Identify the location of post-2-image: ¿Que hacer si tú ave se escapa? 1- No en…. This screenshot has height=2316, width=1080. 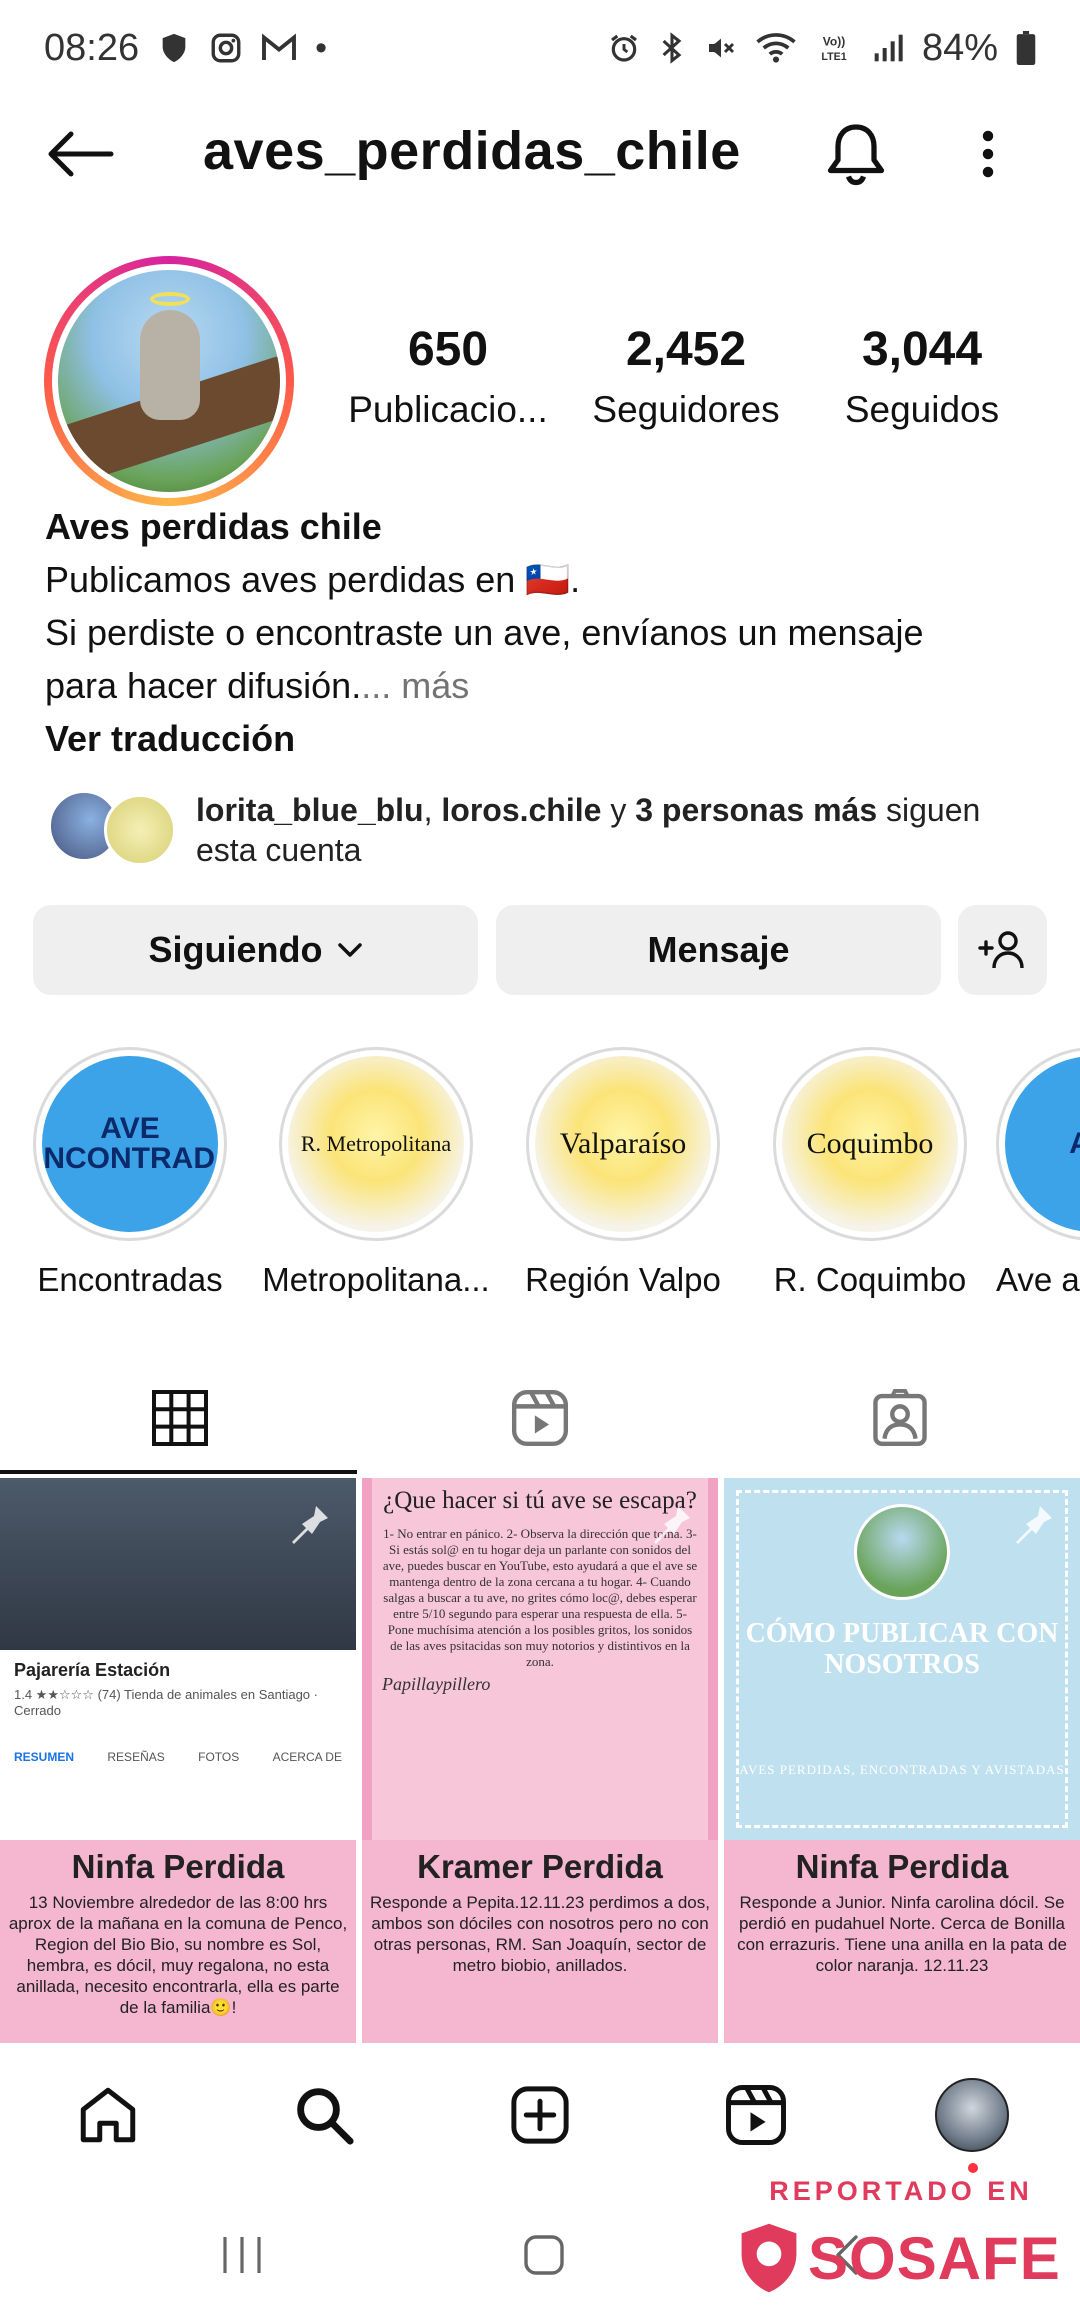
(540, 1659).